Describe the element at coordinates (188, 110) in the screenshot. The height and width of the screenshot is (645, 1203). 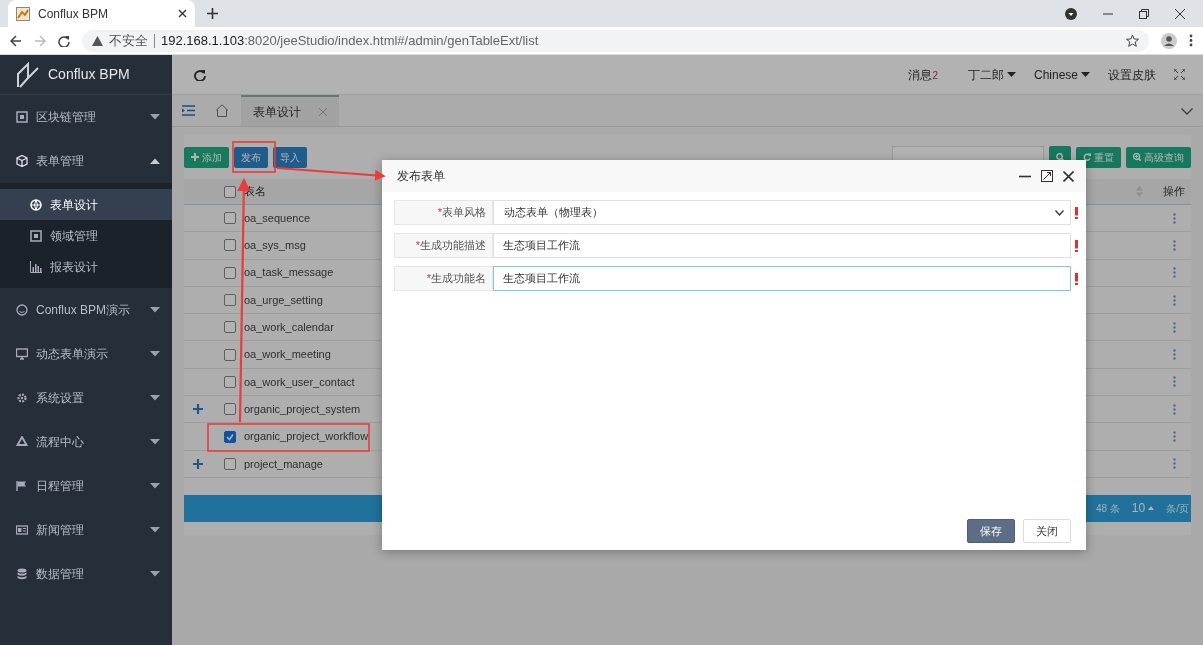
I see `collapse-menu-icon` at that location.